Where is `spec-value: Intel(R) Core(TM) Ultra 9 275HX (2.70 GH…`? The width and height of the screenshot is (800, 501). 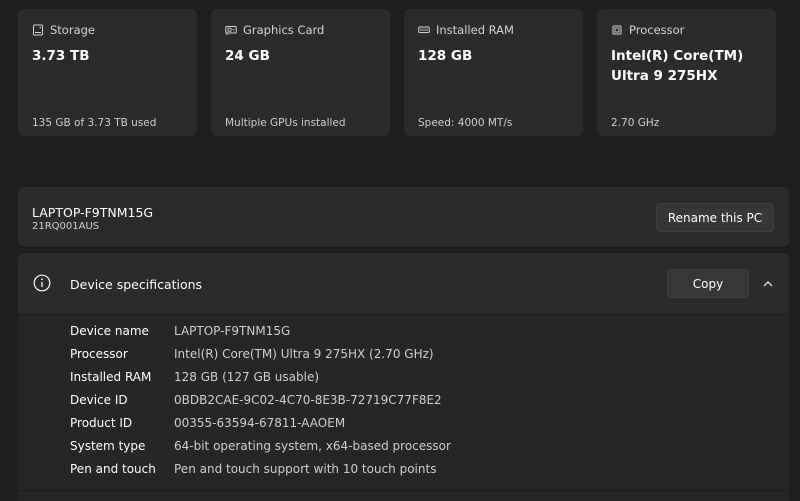 spec-value: Intel(R) Core(TM) Ultra 9 275HX (2.70 GH… is located at coordinates (304, 354).